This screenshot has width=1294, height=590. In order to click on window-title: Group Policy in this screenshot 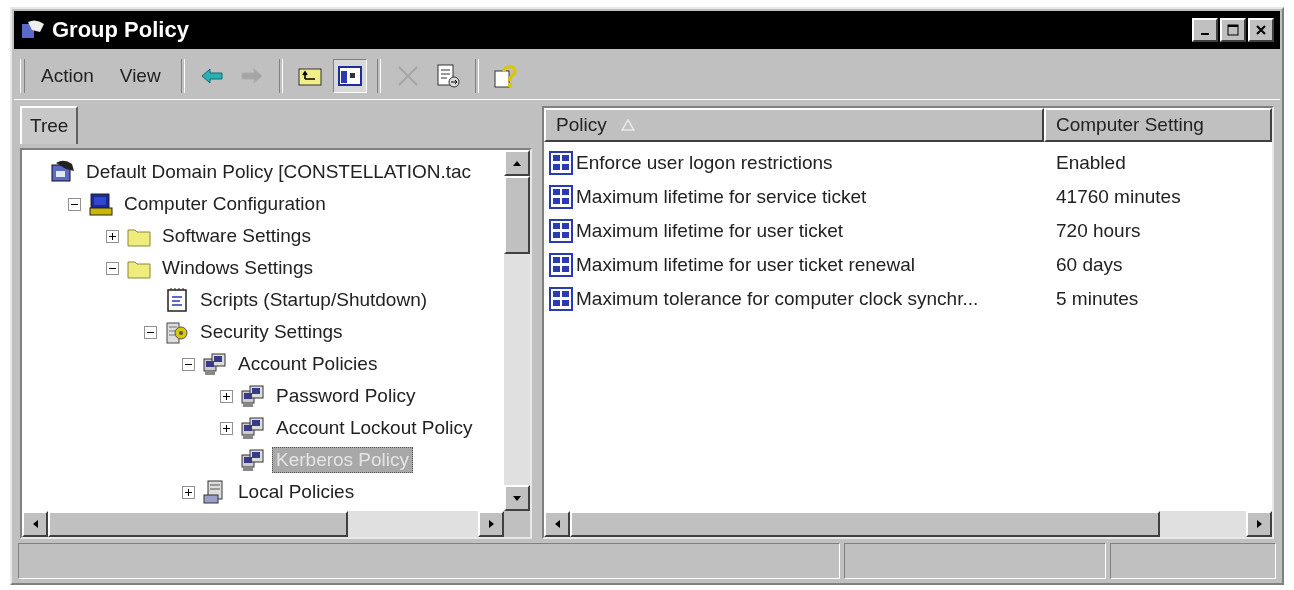, I will do `click(121, 30)`.